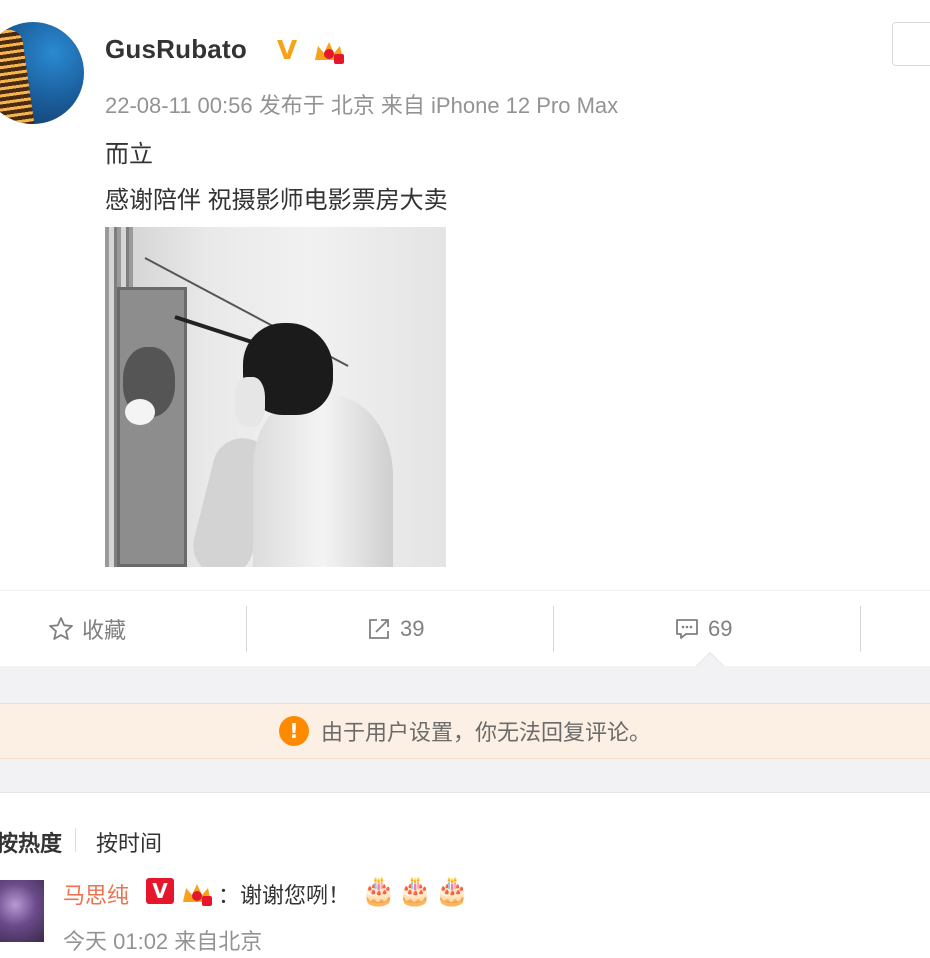  What do you see at coordinates (911, 44) in the screenshot?
I see `follow-button` at bounding box center [911, 44].